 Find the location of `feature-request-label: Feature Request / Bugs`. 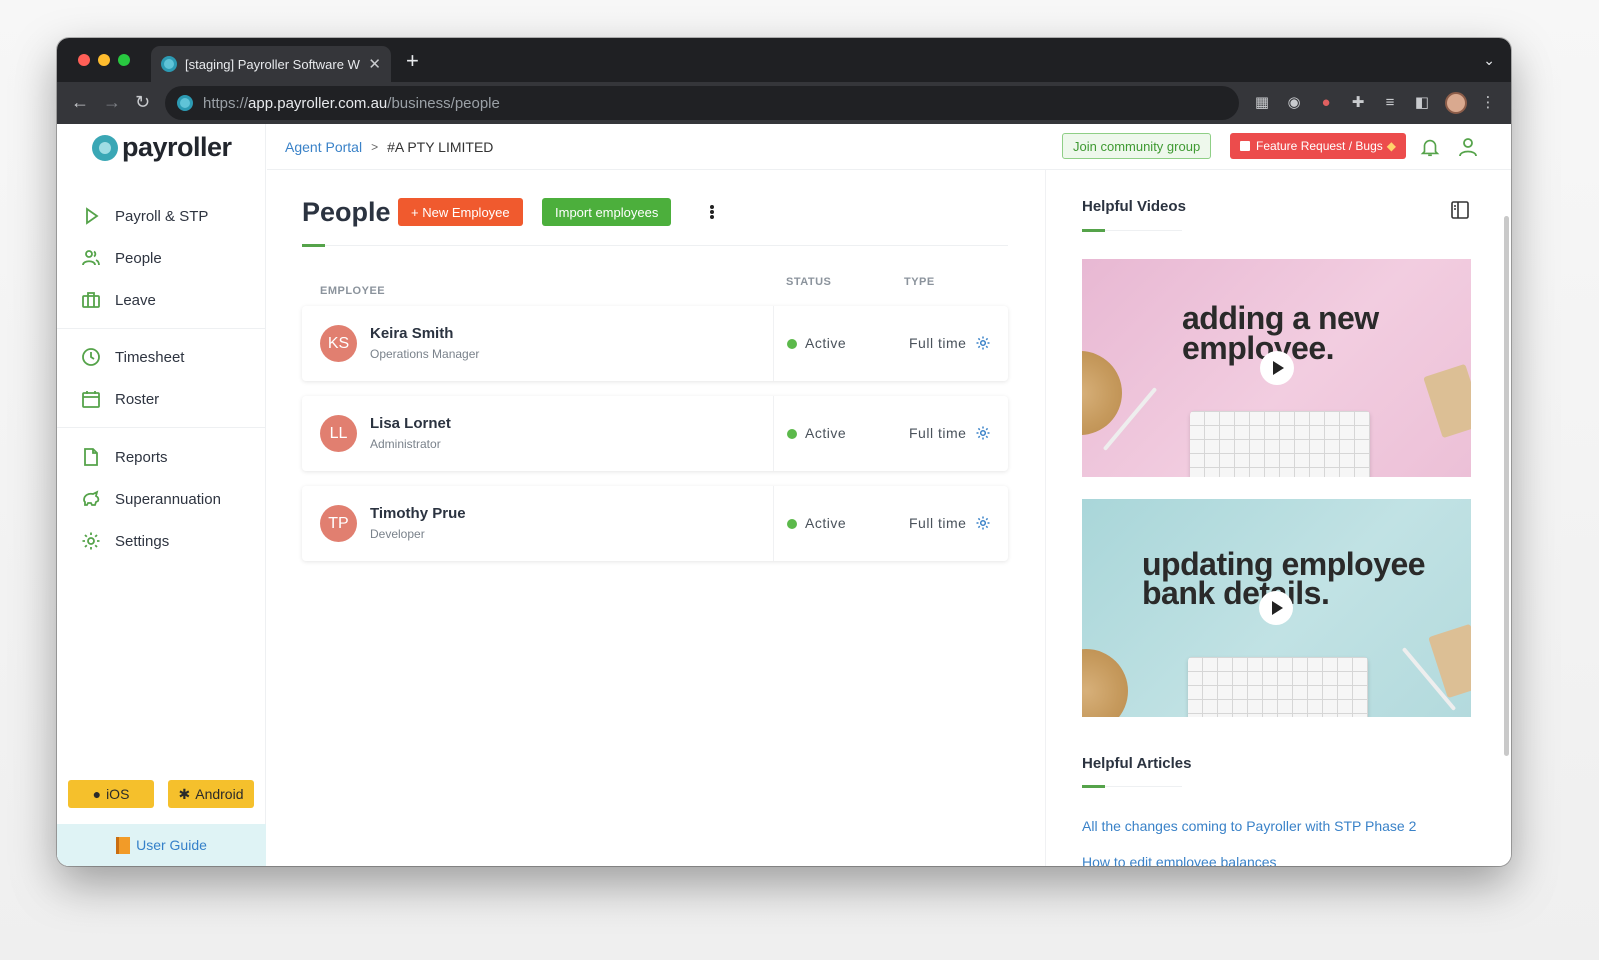

feature-request-label: Feature Request / Bugs is located at coordinates (1319, 146).